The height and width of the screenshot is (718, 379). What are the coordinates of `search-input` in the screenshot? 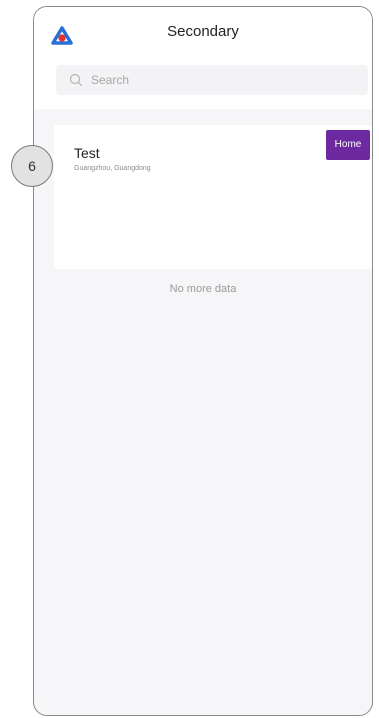 It's located at (201, 80).